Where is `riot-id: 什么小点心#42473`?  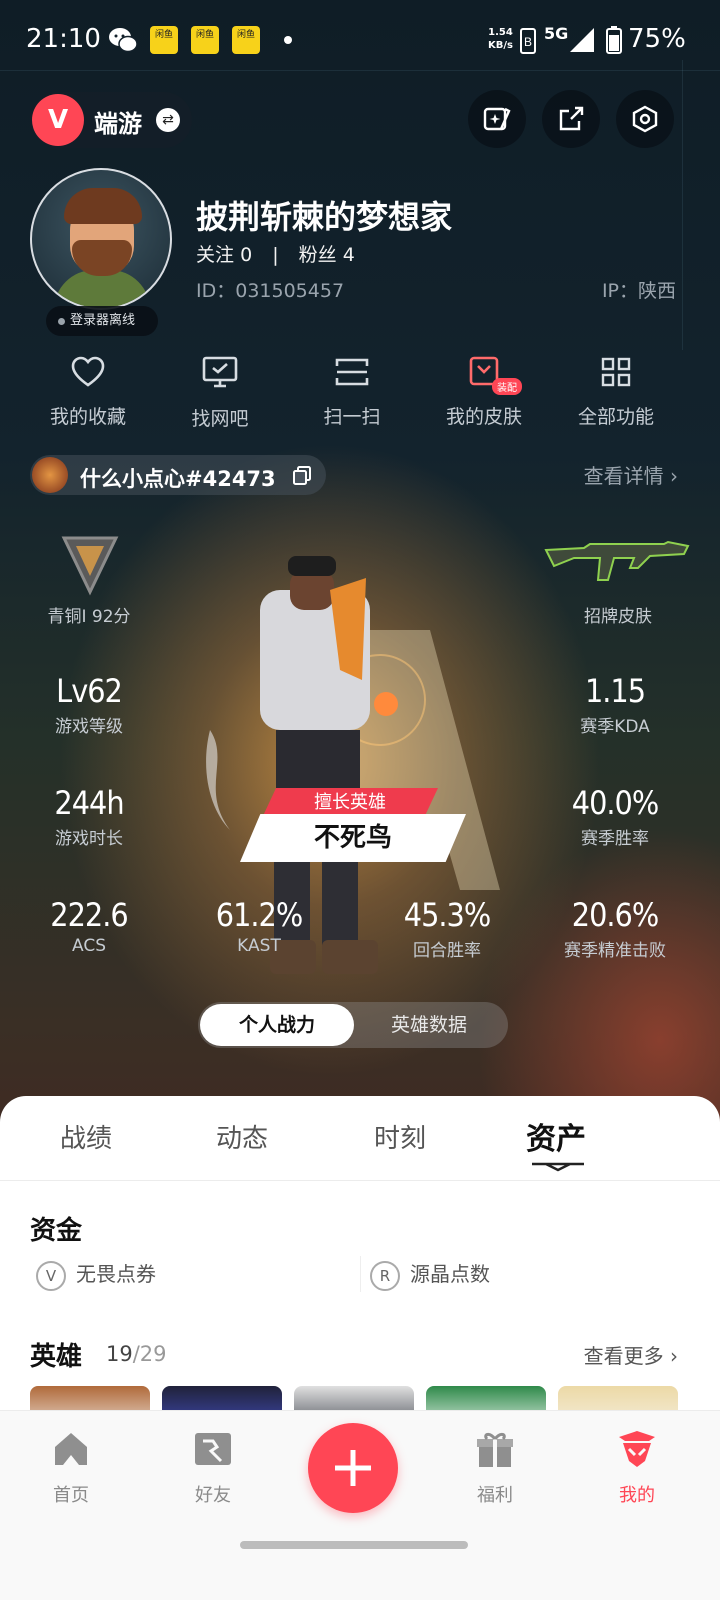
riot-id: 什么小点心#42473 is located at coordinates (178, 479).